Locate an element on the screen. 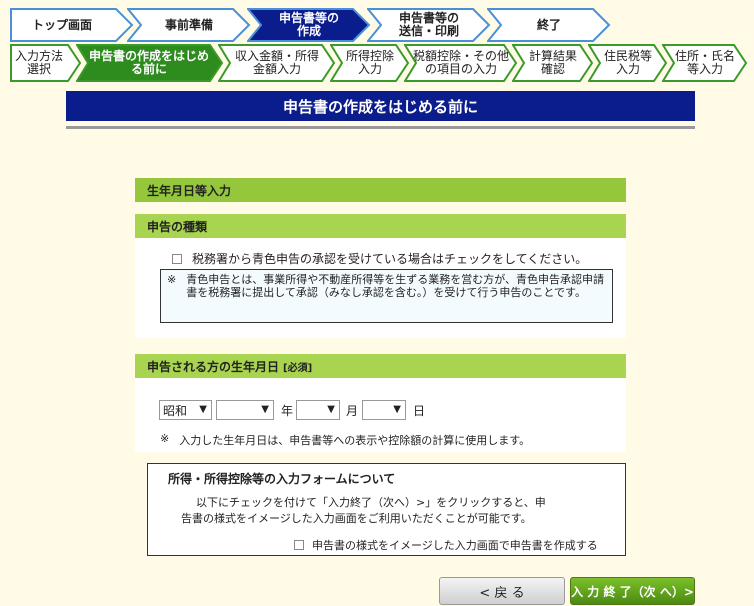  step-top-label: トップ画面 is located at coordinates (61, 24).